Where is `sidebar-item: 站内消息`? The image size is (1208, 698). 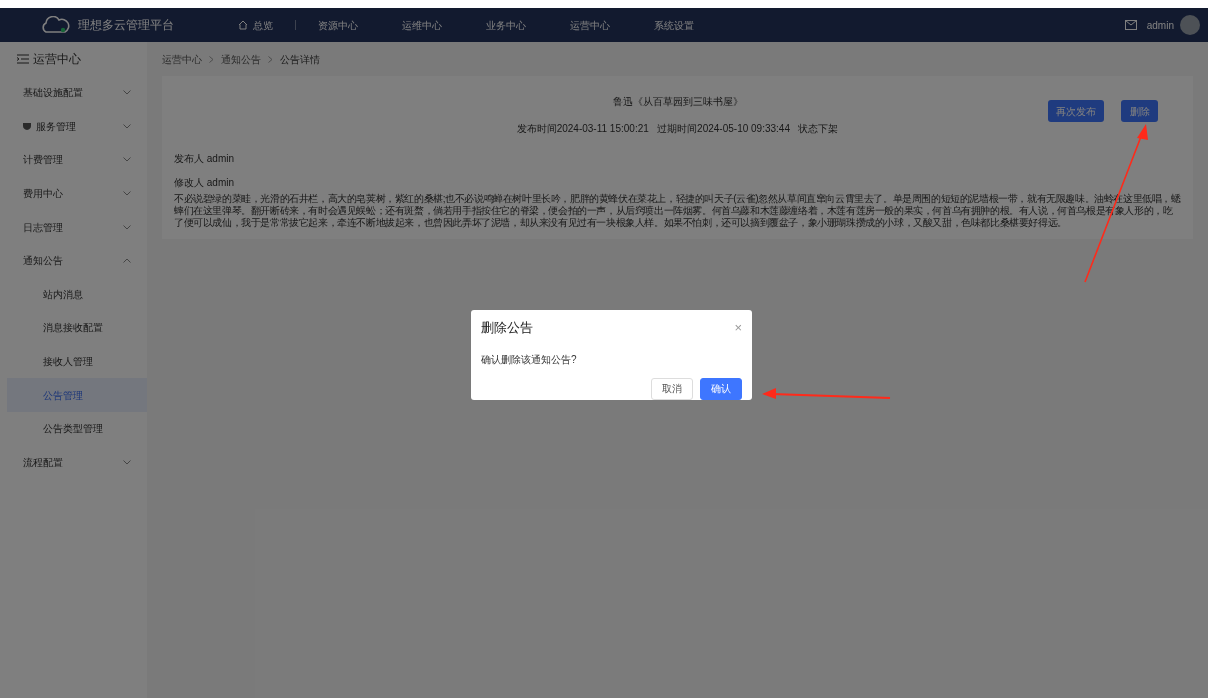
sidebar-item: 站内消息 is located at coordinates (77, 294).